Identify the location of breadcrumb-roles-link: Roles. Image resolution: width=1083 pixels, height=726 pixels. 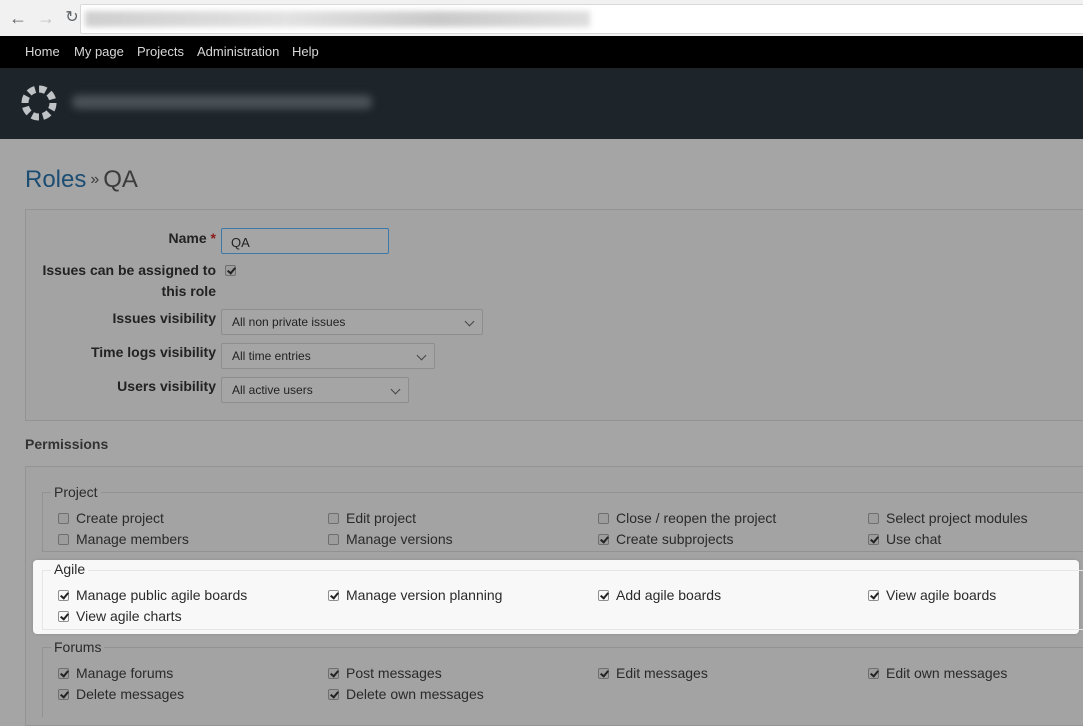
(55, 179).